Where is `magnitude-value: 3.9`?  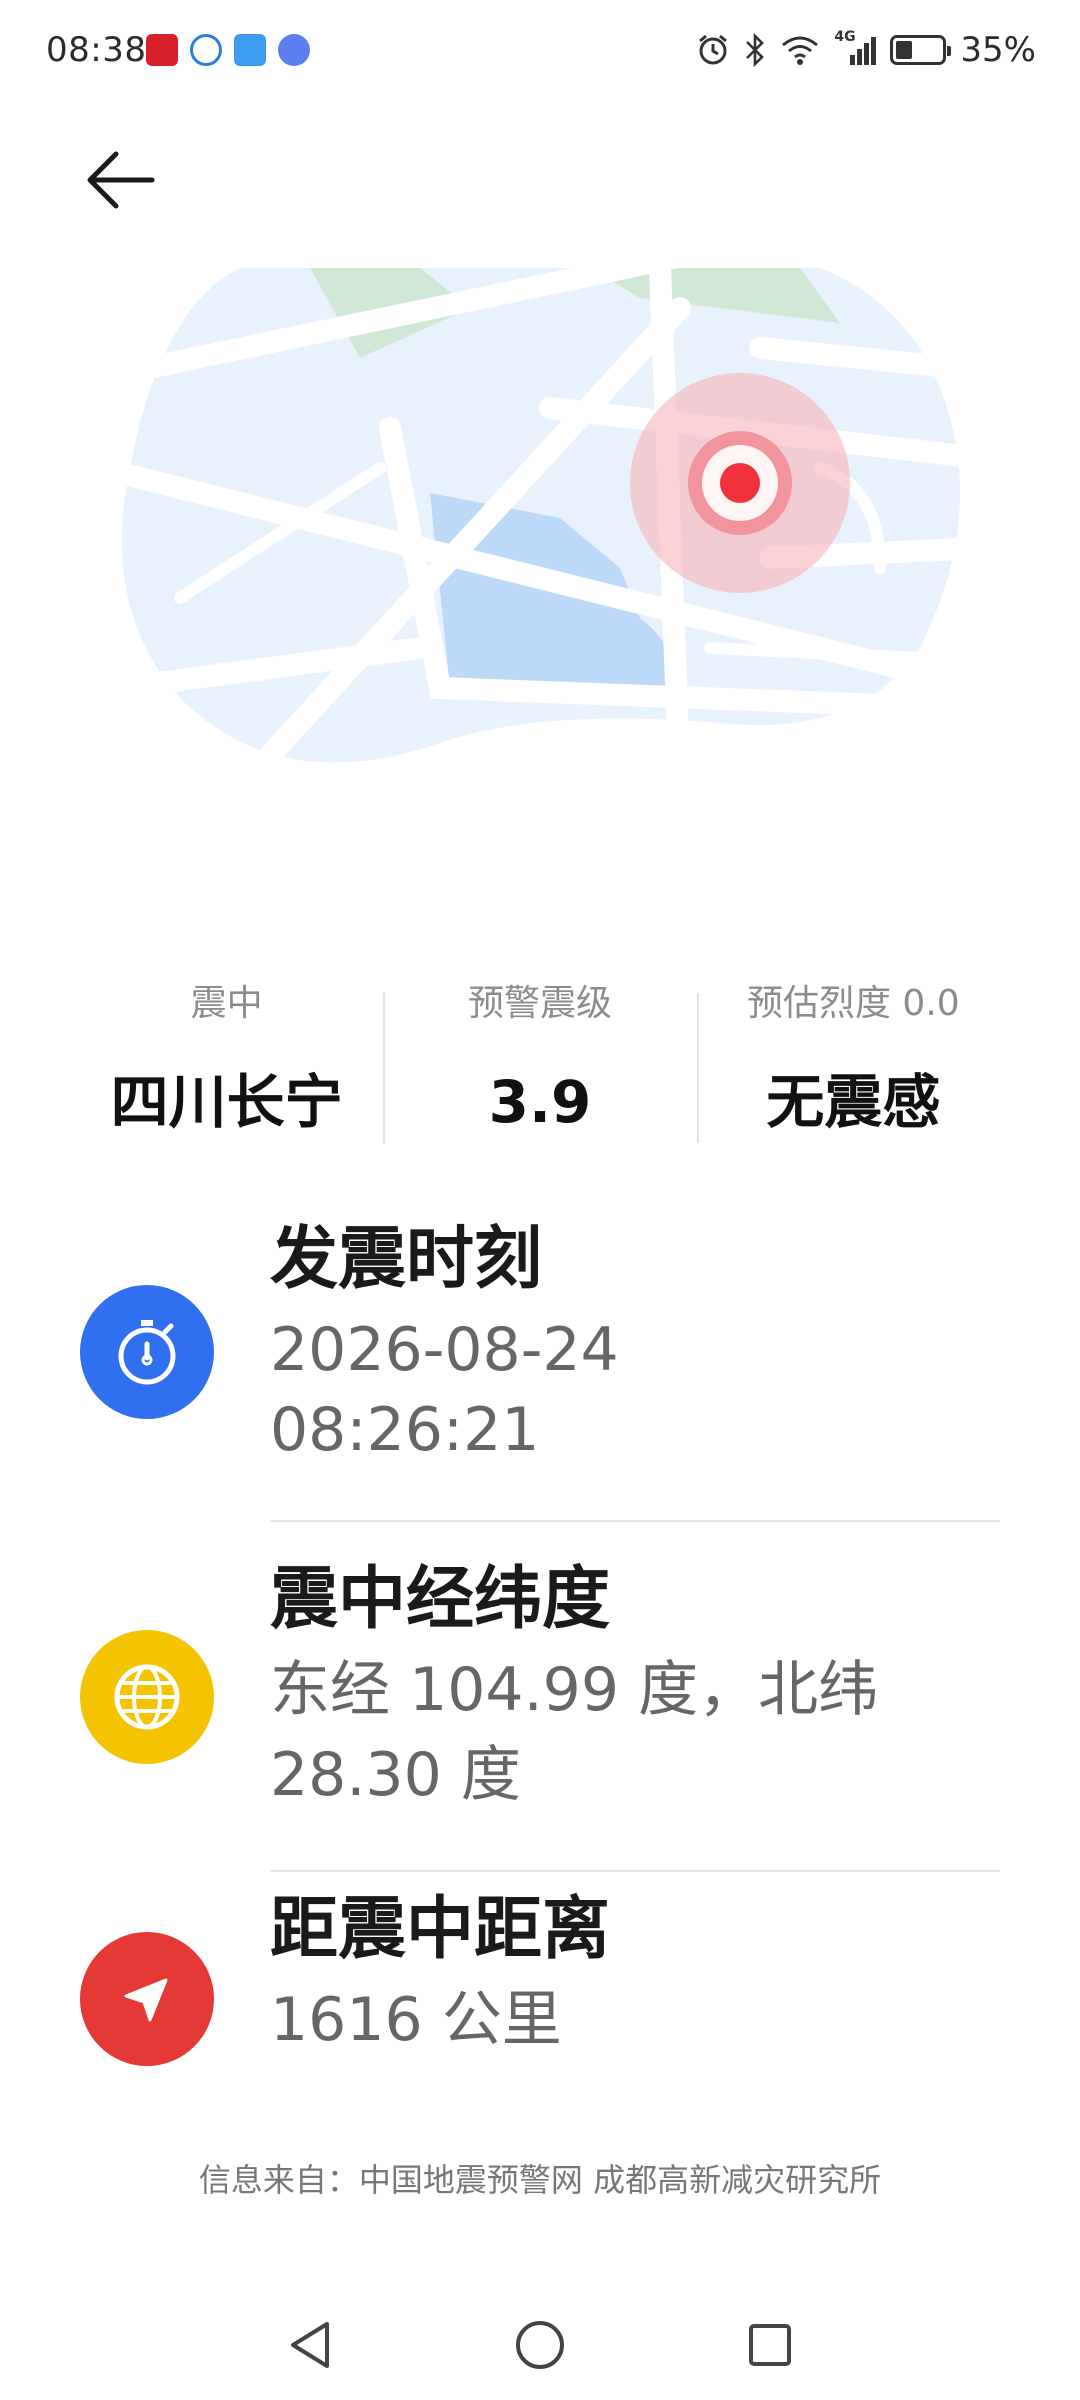 magnitude-value: 3.9 is located at coordinates (540, 1102).